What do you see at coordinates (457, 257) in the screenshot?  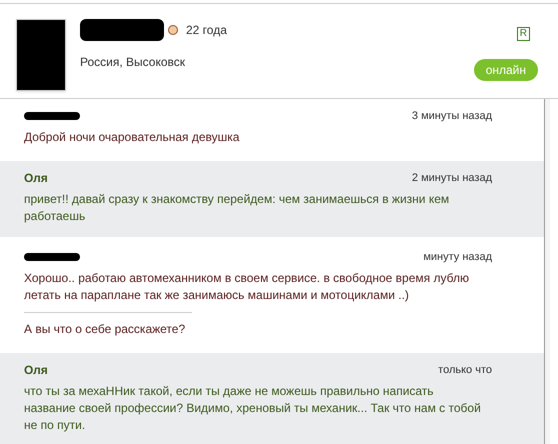 I see `message-time: минуту назад` at bounding box center [457, 257].